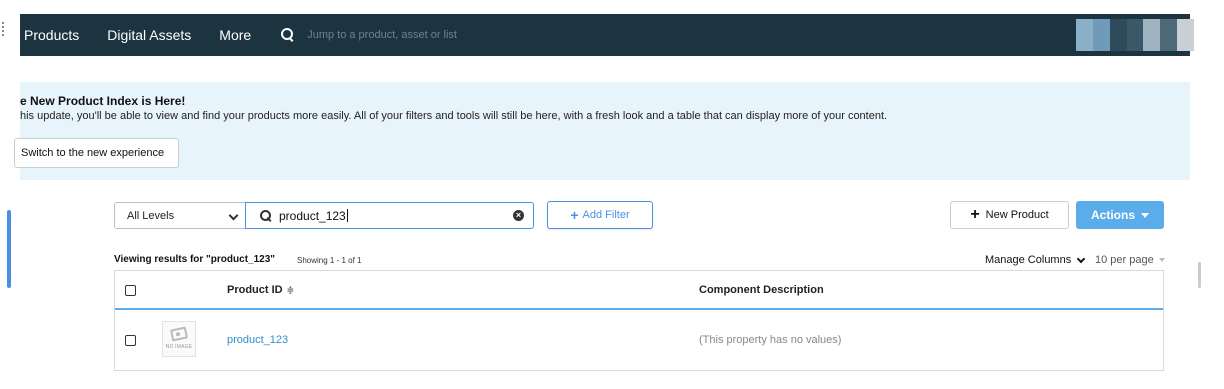 The image size is (1224, 389). I want to click on product-id-link: product_123, so click(257, 340).